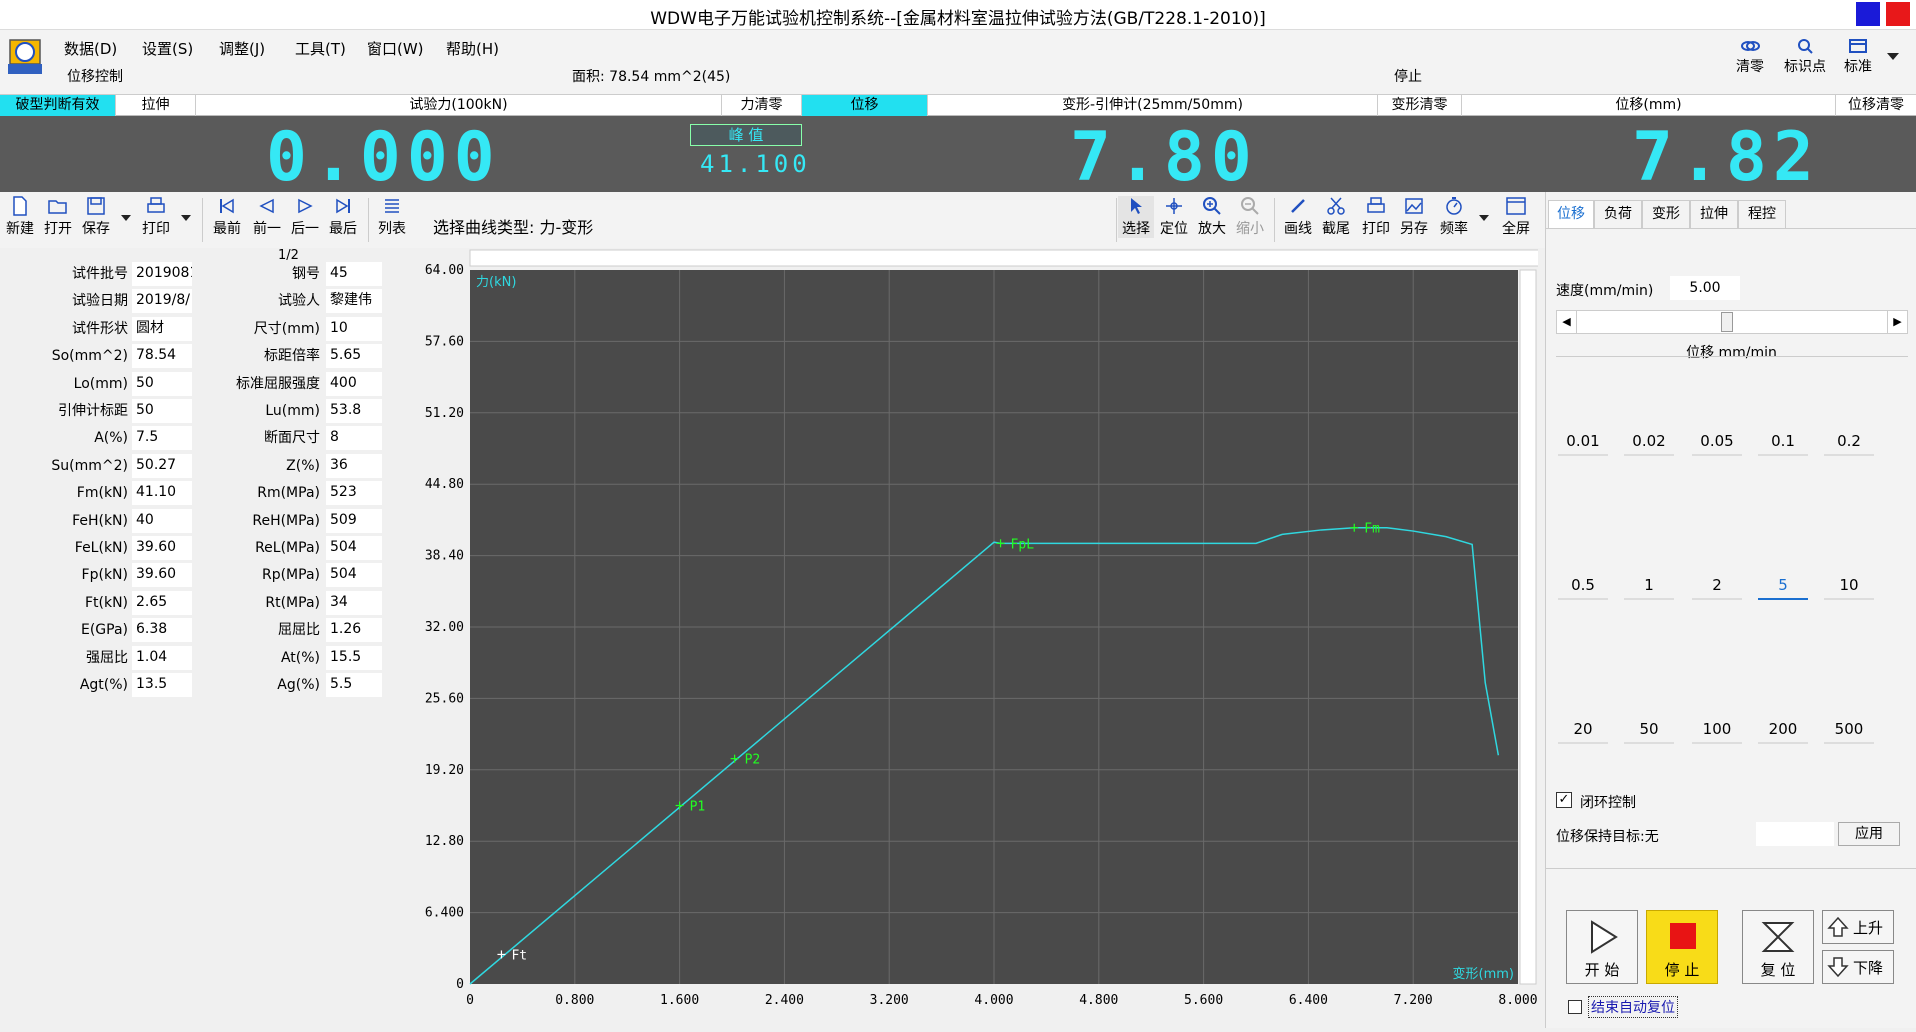 This screenshot has height=1032, width=1916. Describe the element at coordinates (305, 217) in the screenshot. I see `next-record-button: 后一` at that location.